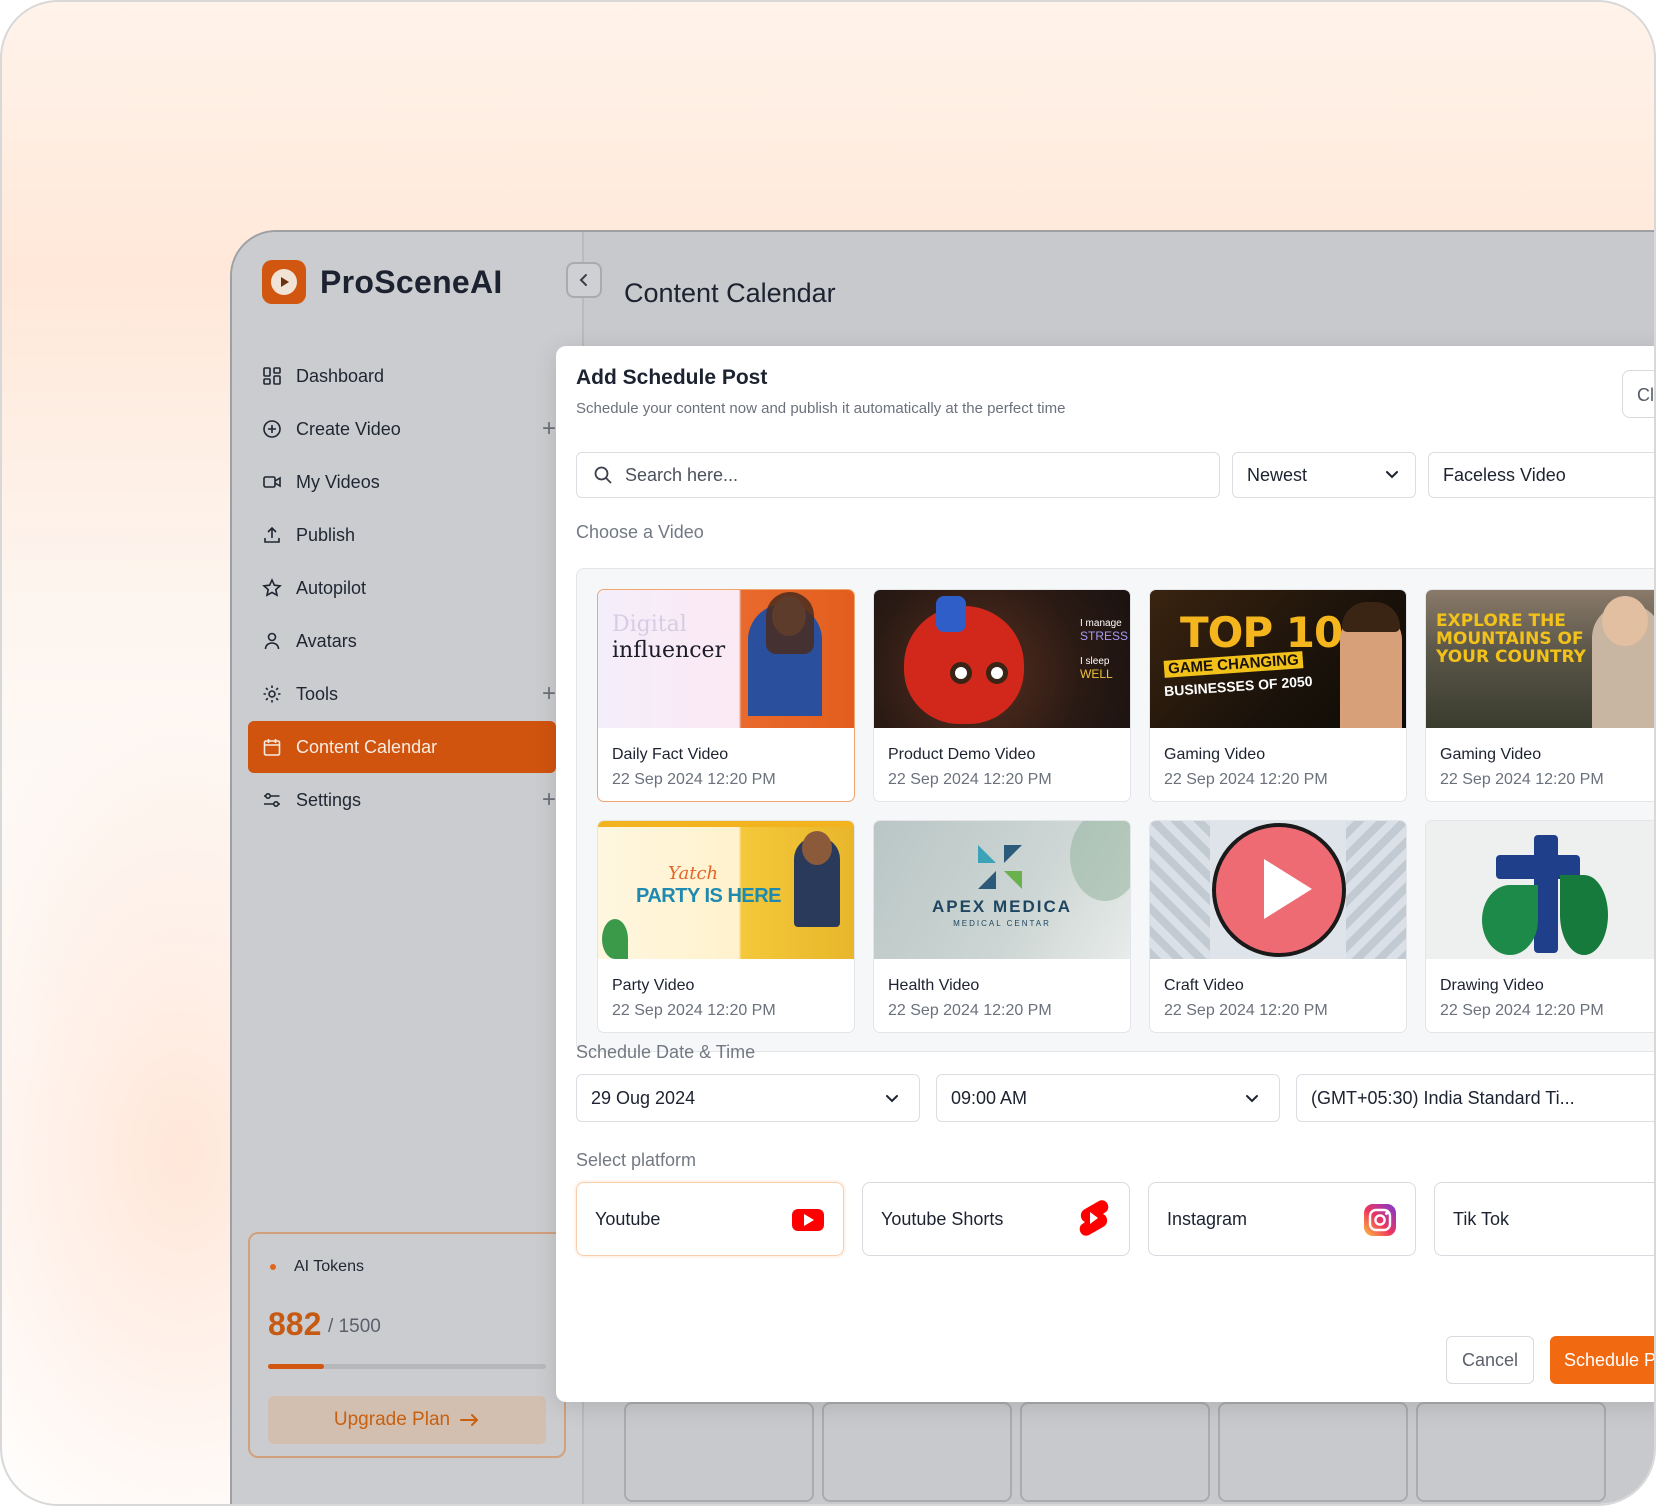  Describe the element at coordinates (1277, 474) in the screenshot. I see `sort-select-value: Newest` at that location.